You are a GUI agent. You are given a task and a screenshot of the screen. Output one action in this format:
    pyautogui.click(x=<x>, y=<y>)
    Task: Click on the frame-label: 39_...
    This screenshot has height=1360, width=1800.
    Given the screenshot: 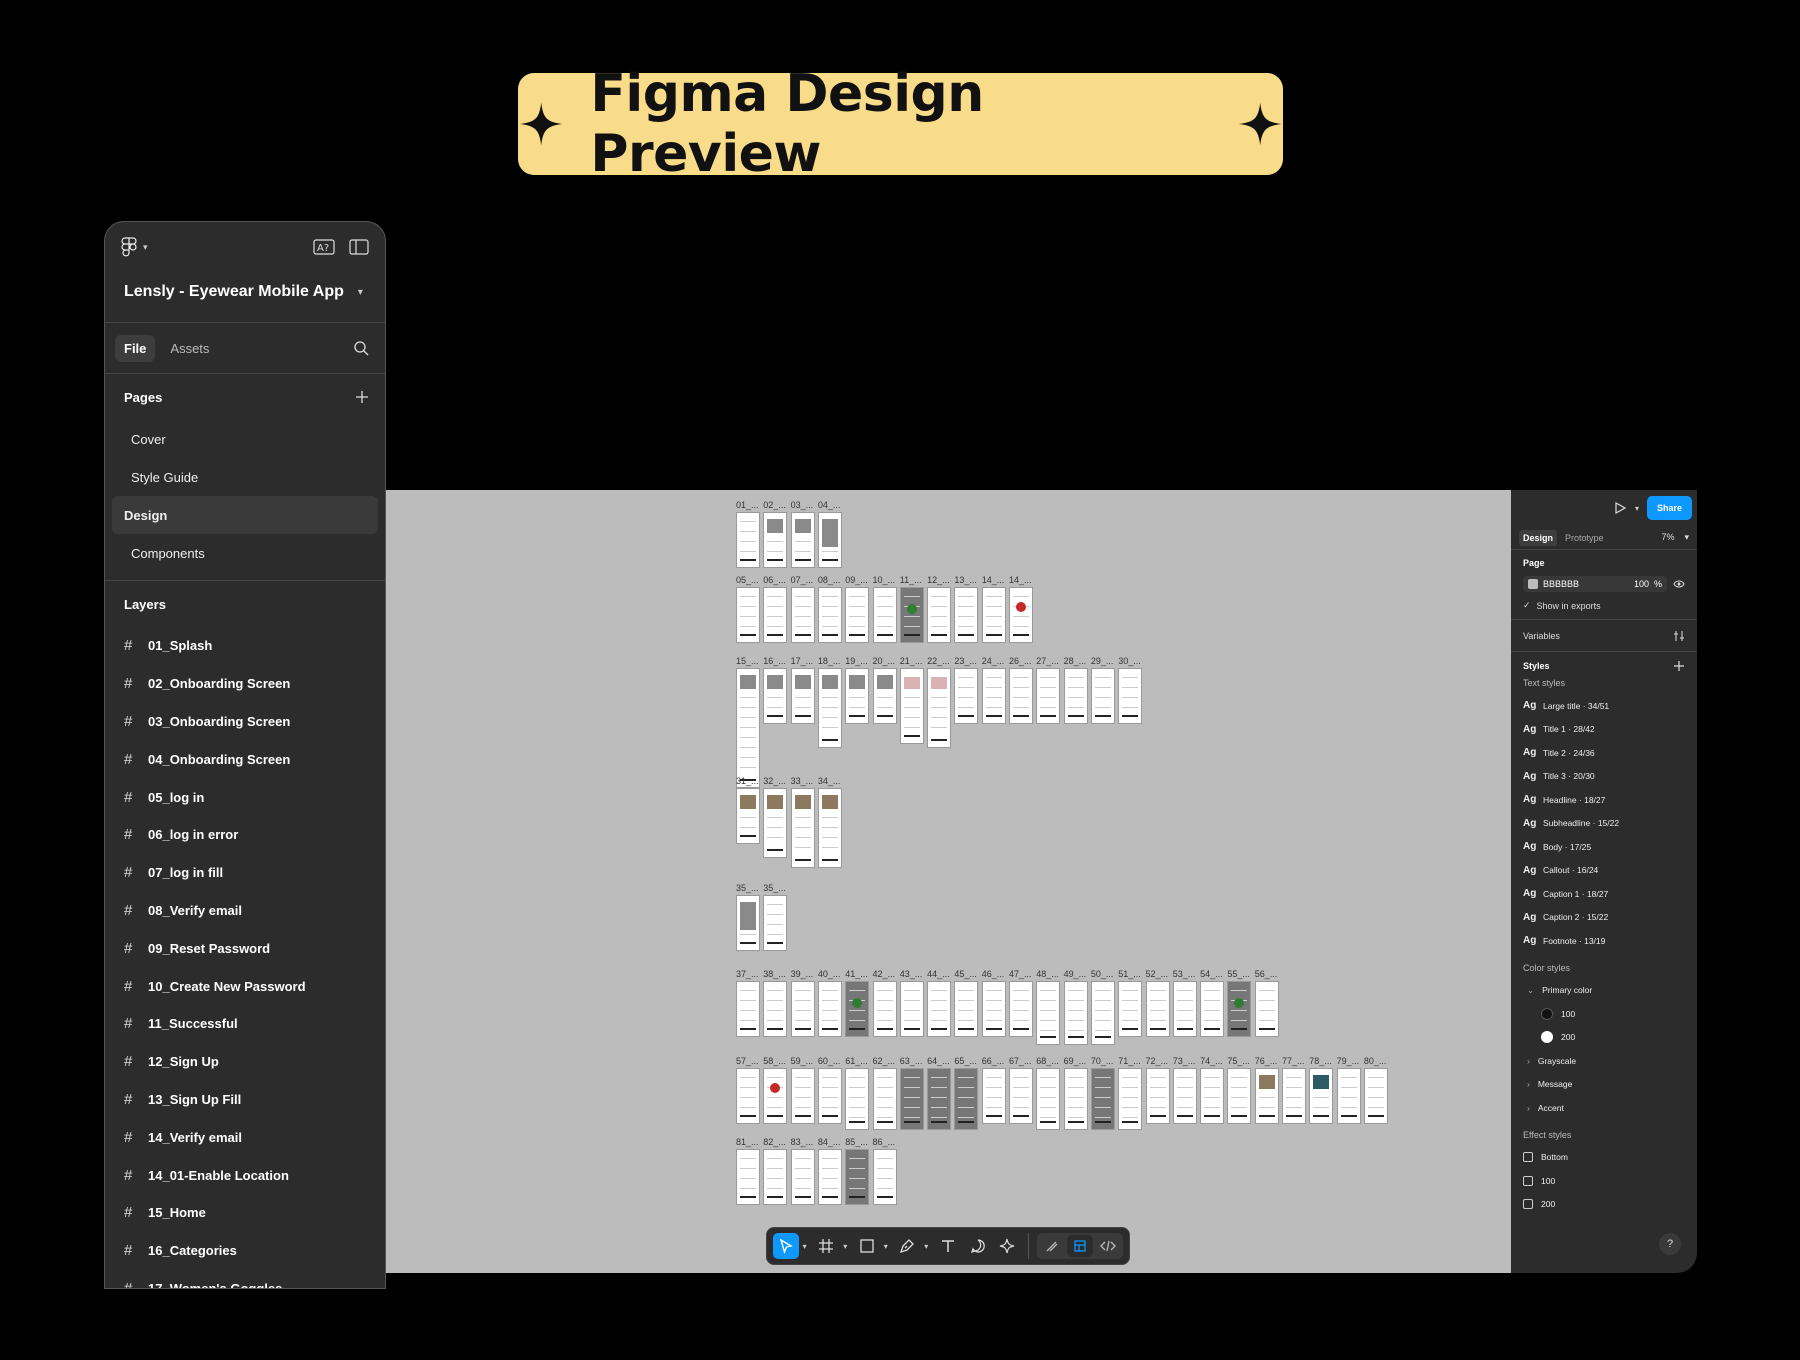 What is the action you would take?
    pyautogui.click(x=802, y=974)
    